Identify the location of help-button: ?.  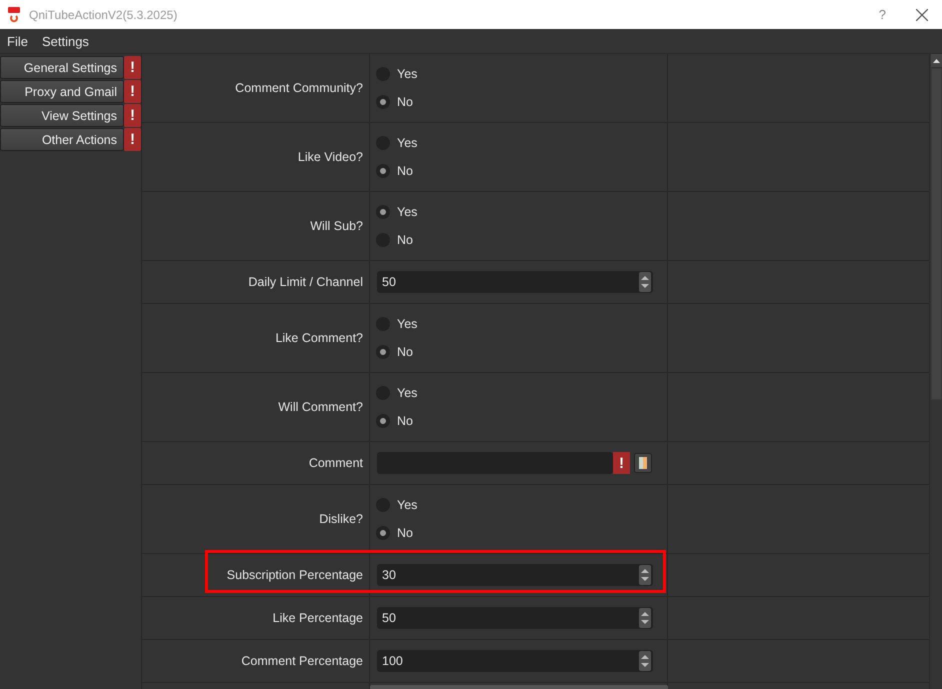
(882, 14).